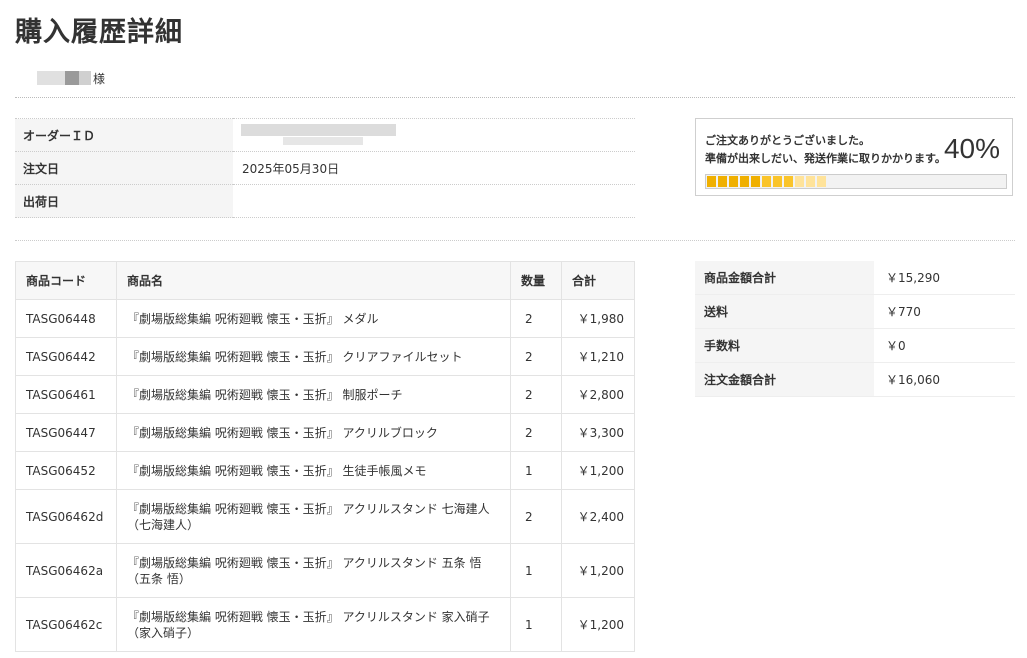 This screenshot has width=1027, height=658. Describe the element at coordinates (784, 278) in the screenshot. I see `subtotal-label: 商品金額合計` at that location.